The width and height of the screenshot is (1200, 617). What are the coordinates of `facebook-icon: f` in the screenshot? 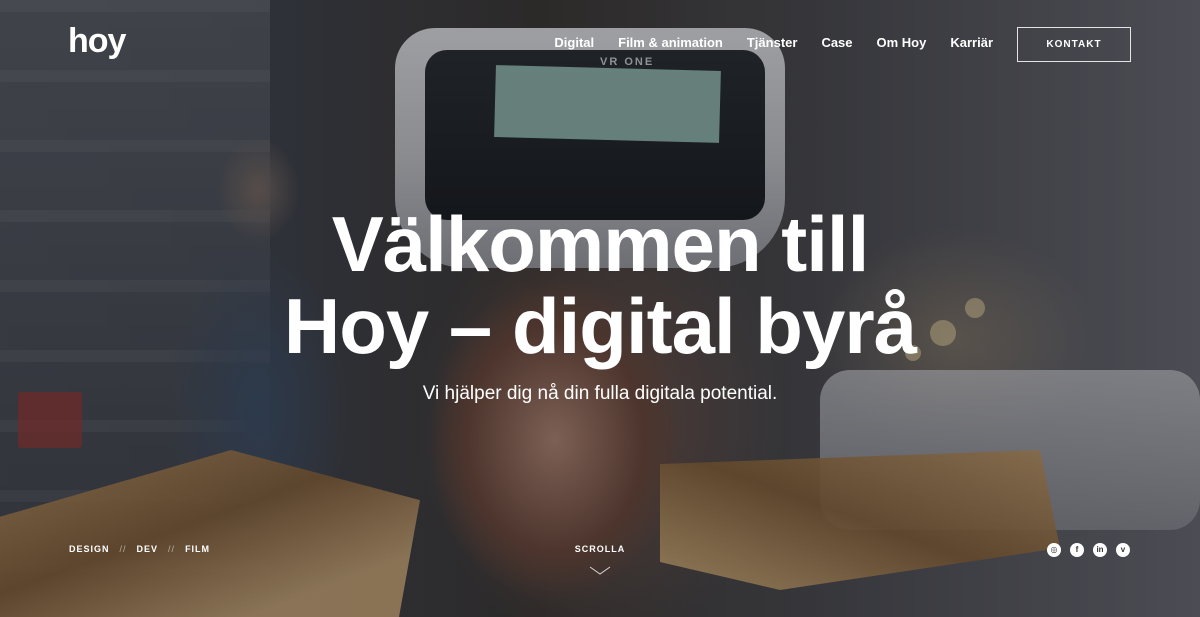 It's located at (1077, 550).